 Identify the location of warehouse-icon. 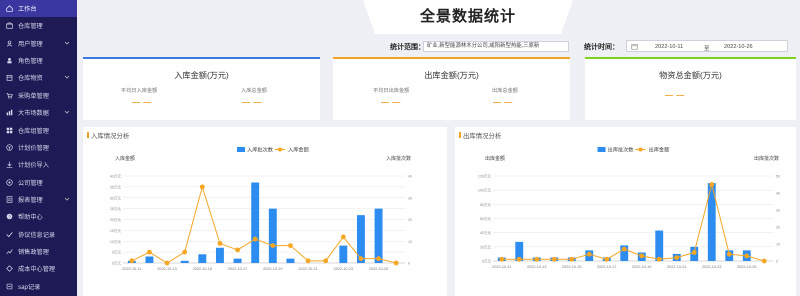
(9, 26).